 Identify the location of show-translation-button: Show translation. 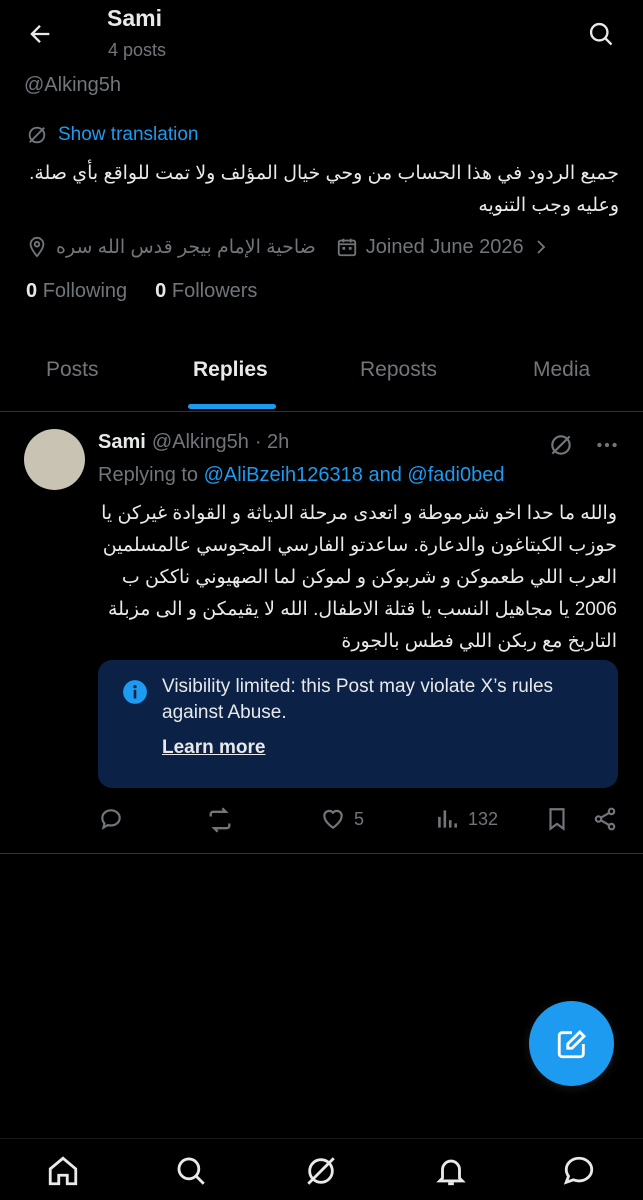
(112, 135).